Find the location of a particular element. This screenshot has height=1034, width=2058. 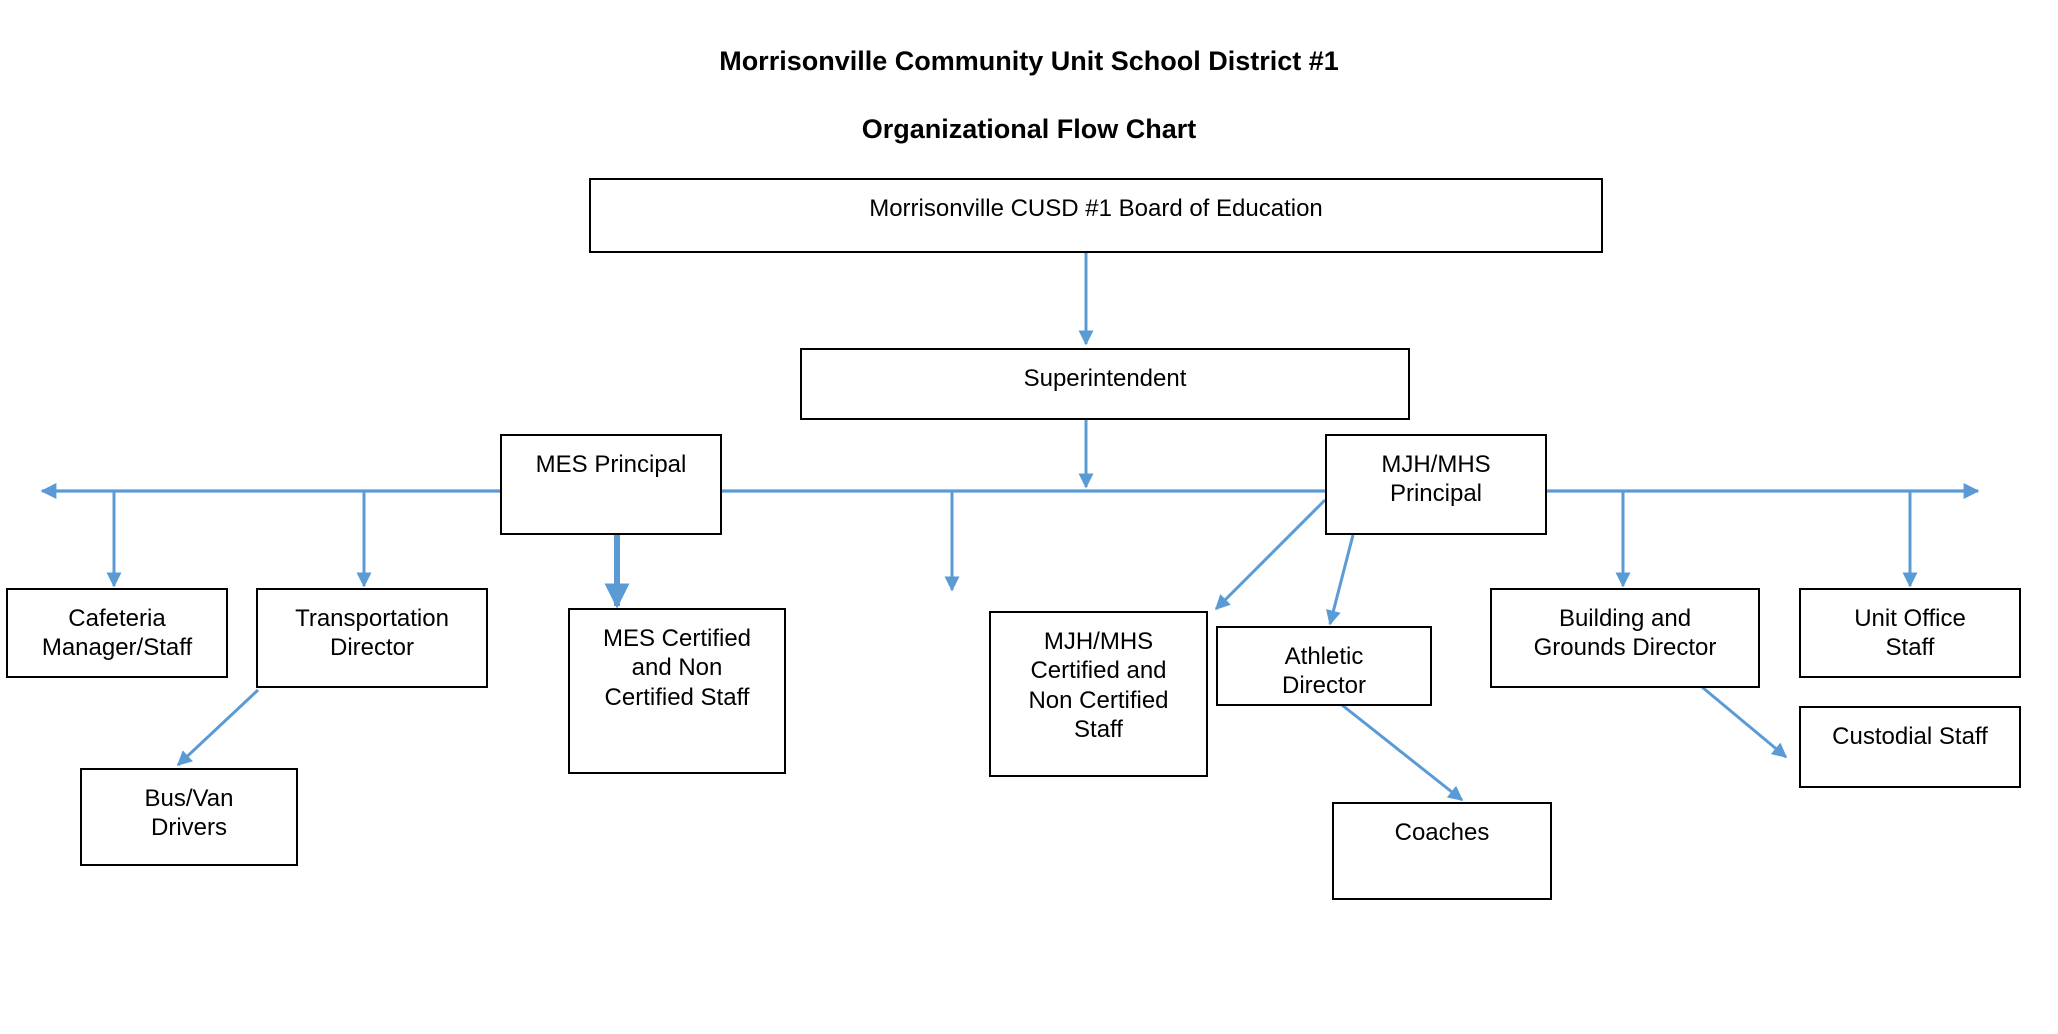

node-mes-certified-staff: MES Certified and Non Certified Staff is located at coordinates (677, 691).